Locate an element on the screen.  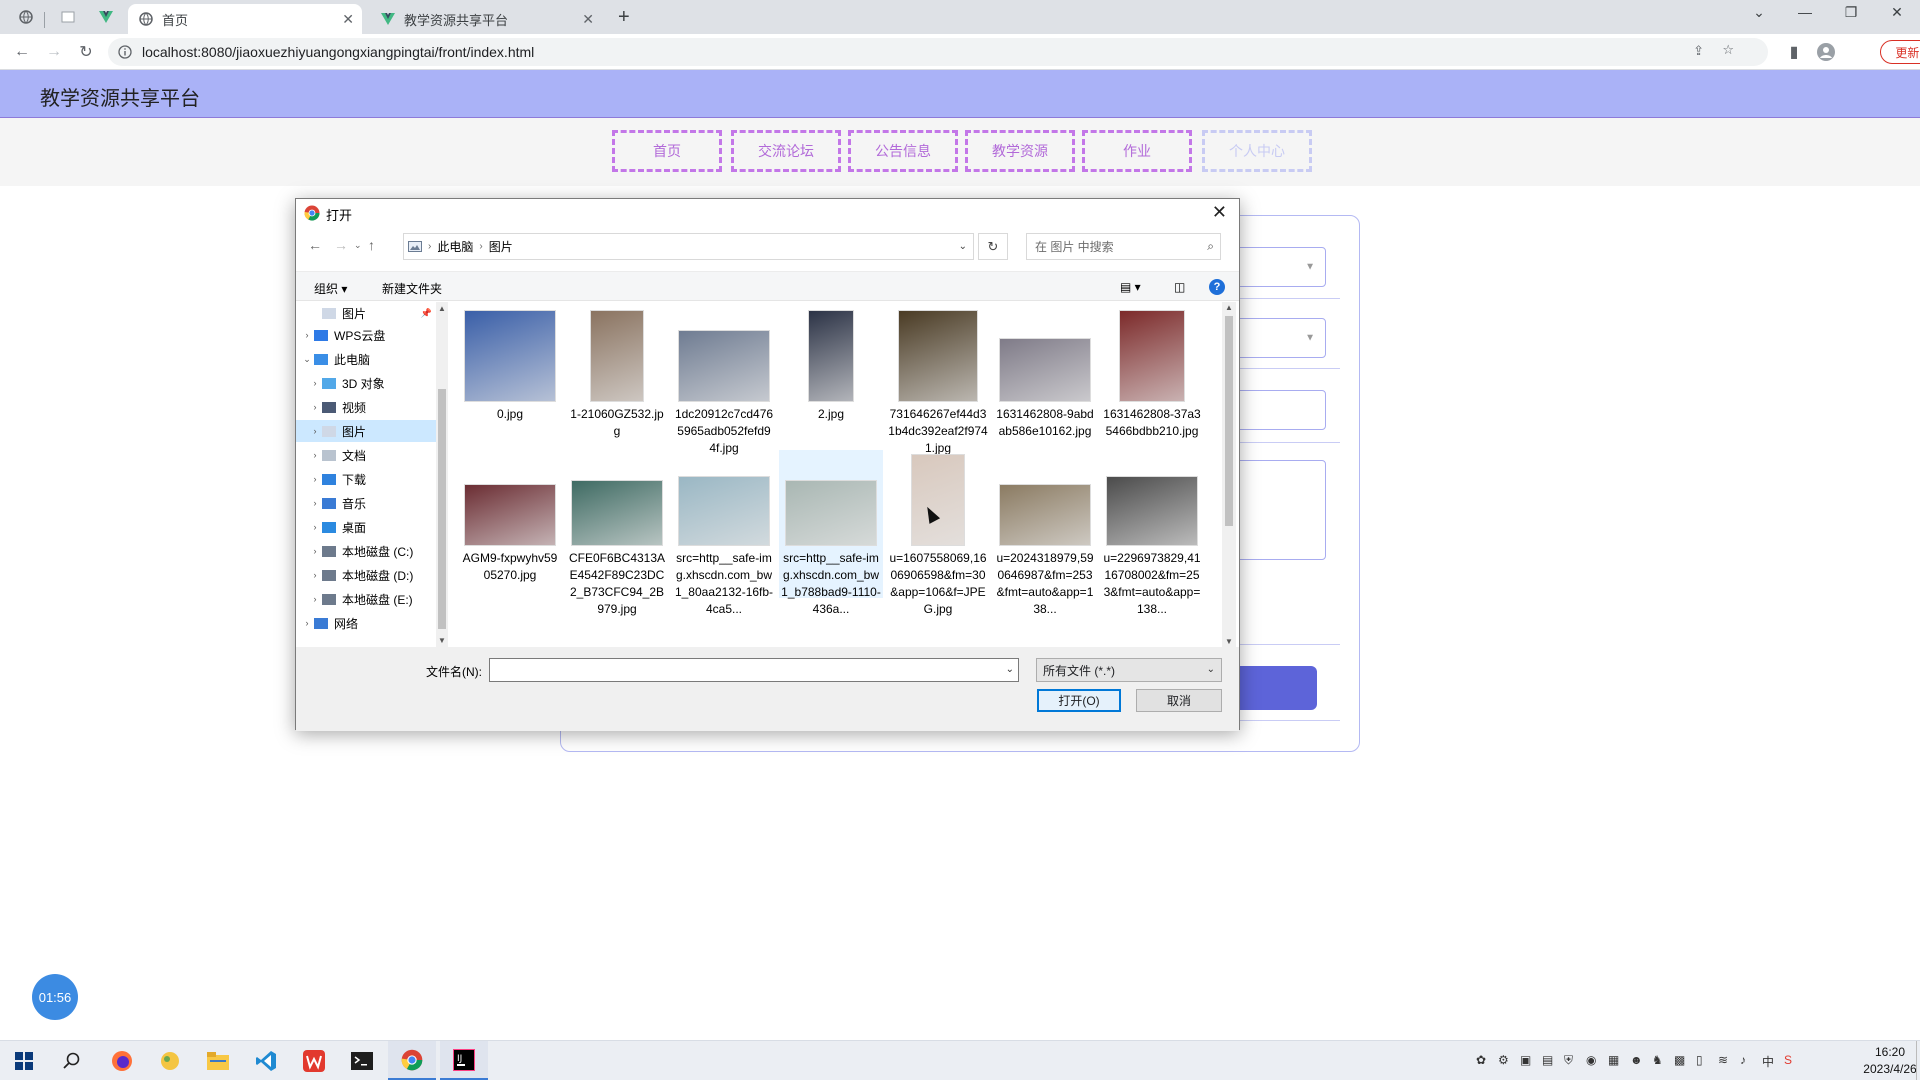
wps-icon is located at coordinates (314, 1060).